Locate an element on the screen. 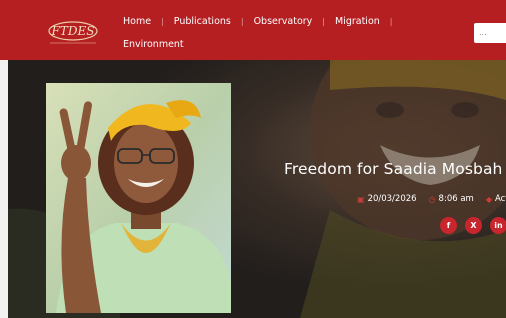 This screenshot has height=318, width=506. page-edge is located at coordinates (4, 189).